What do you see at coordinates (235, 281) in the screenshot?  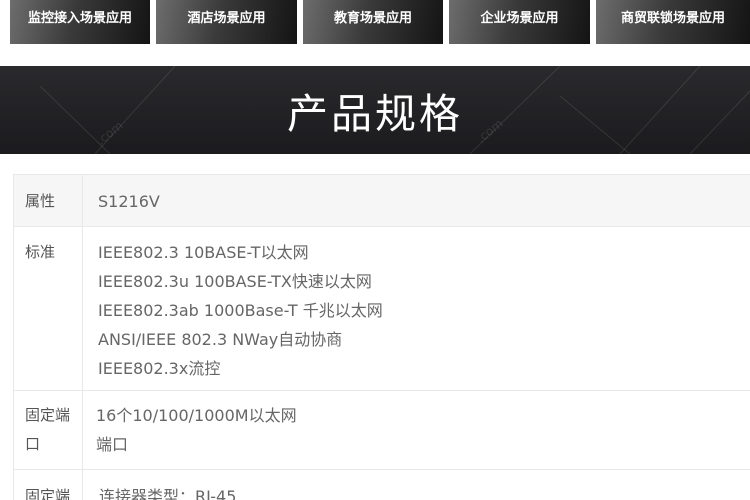 I see `value-line: IEEE802.3u 100BASE-TX快速以太网` at bounding box center [235, 281].